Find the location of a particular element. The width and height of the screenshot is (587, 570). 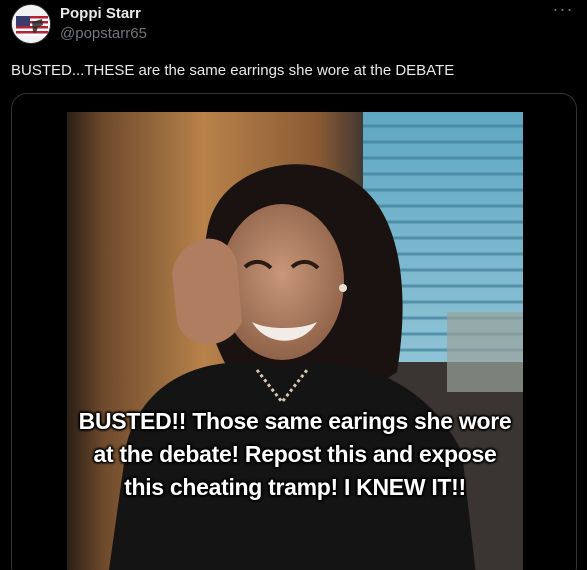

author-handle: @popstarr65 is located at coordinates (103, 34).